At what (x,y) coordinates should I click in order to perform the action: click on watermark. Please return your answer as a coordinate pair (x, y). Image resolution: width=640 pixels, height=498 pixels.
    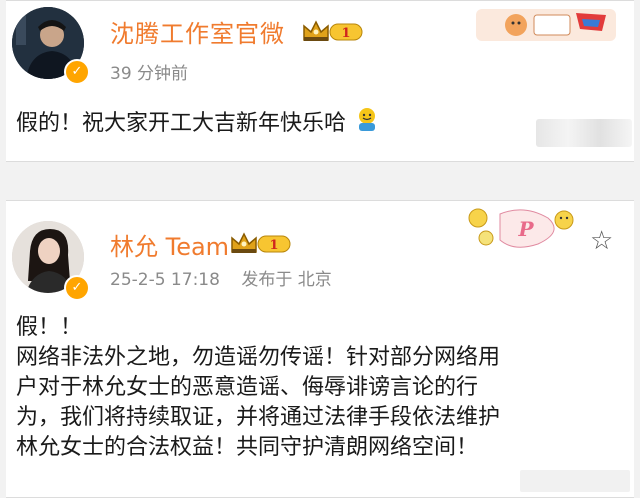
    Looking at the image, I should click on (575, 481).